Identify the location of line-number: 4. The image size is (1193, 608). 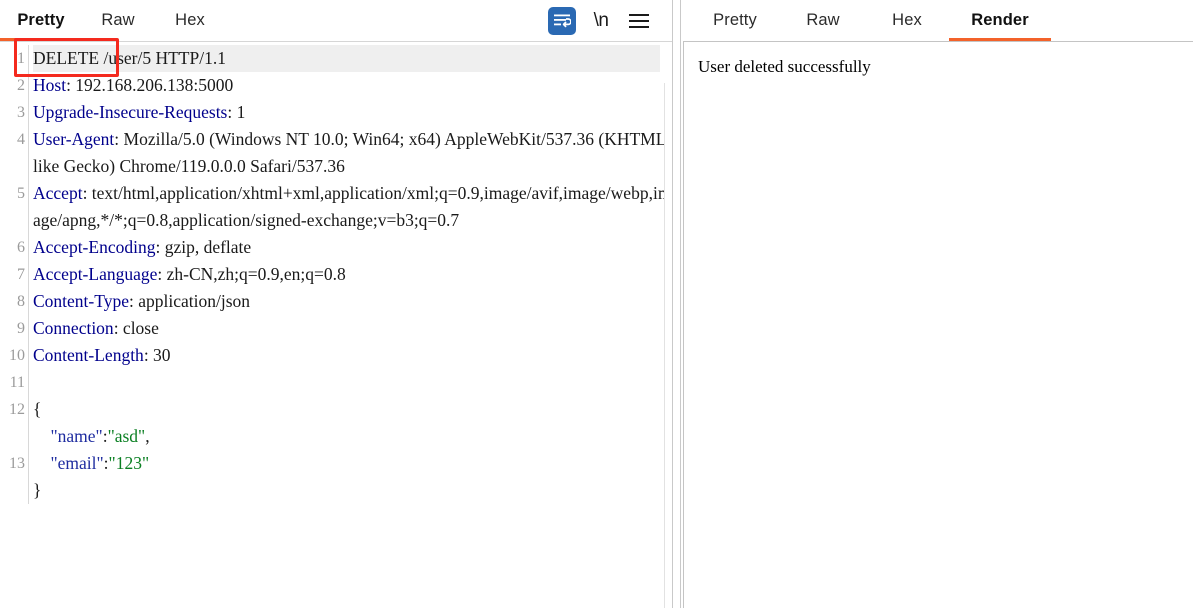
(21, 139).